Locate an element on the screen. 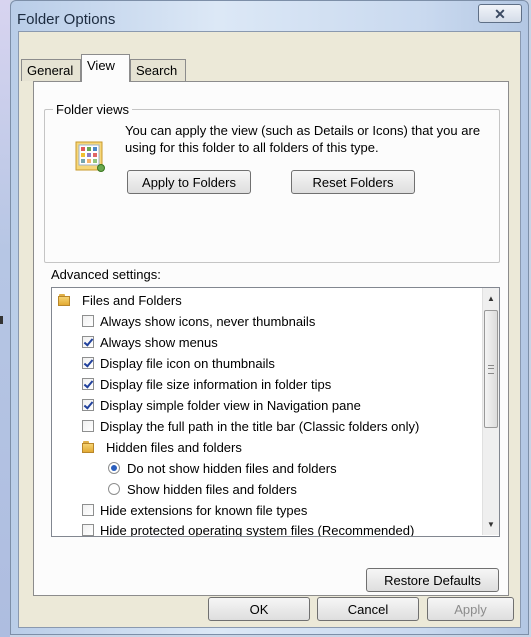 This screenshot has width=531, height=637. setting-display-file-icon: Display file icon on thumbnails is located at coordinates (178, 363).